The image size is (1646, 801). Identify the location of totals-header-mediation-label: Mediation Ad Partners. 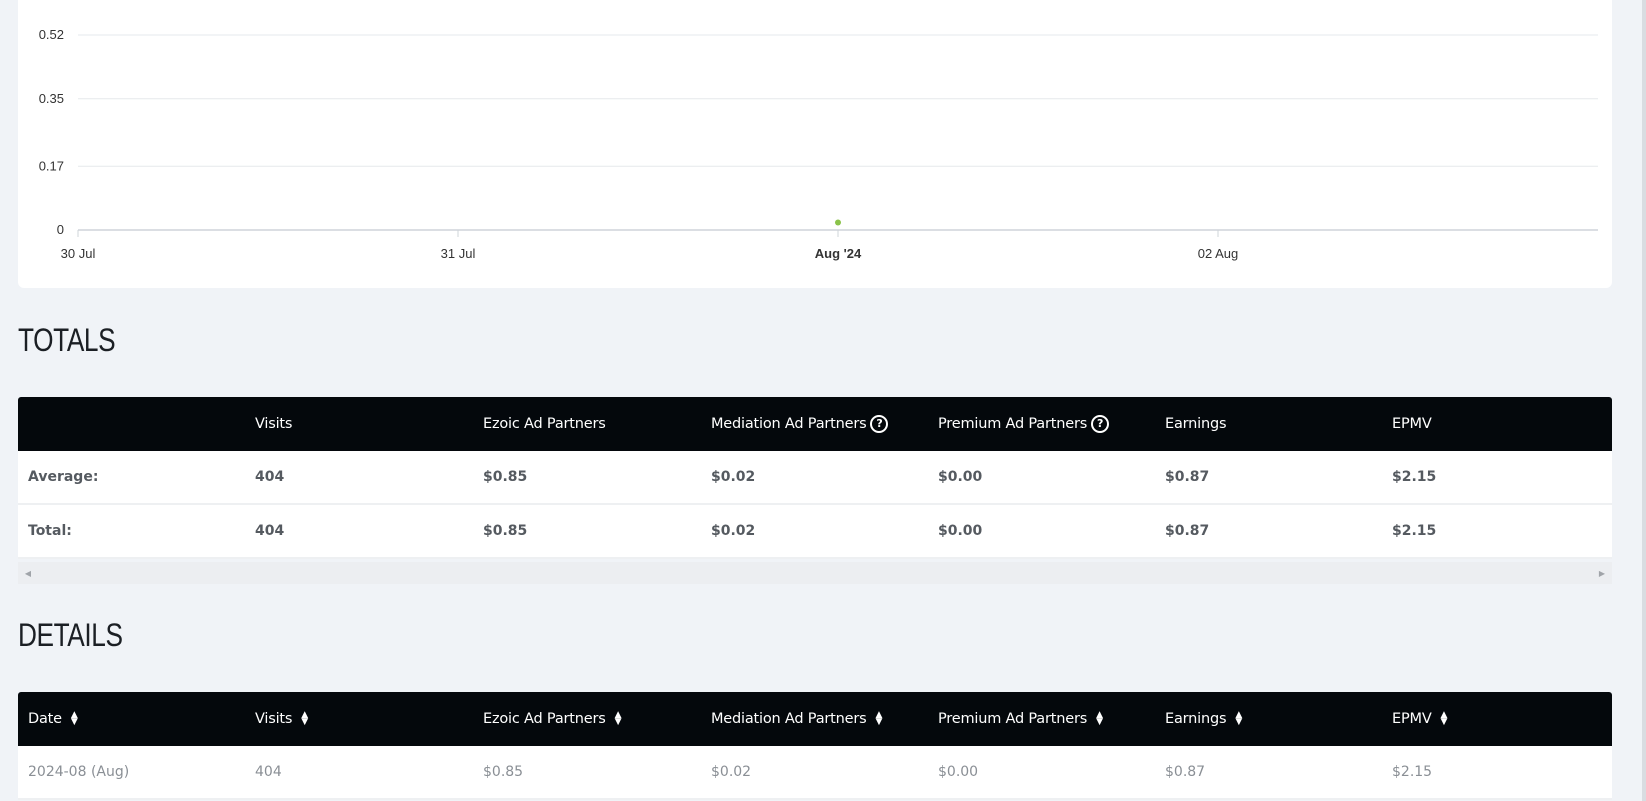
(789, 424).